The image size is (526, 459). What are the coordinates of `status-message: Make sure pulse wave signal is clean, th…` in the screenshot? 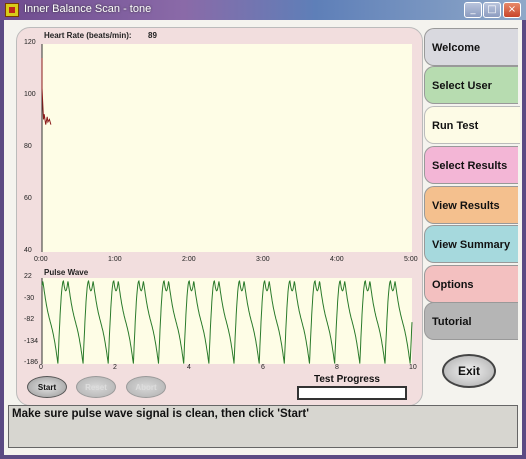 It's located at (160, 414).